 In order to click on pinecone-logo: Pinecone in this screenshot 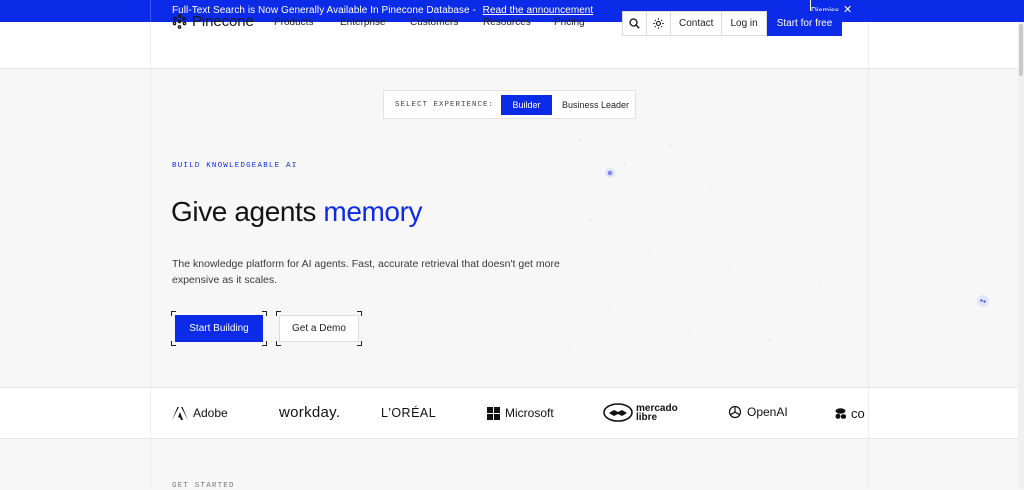, I will do `click(213, 21)`.